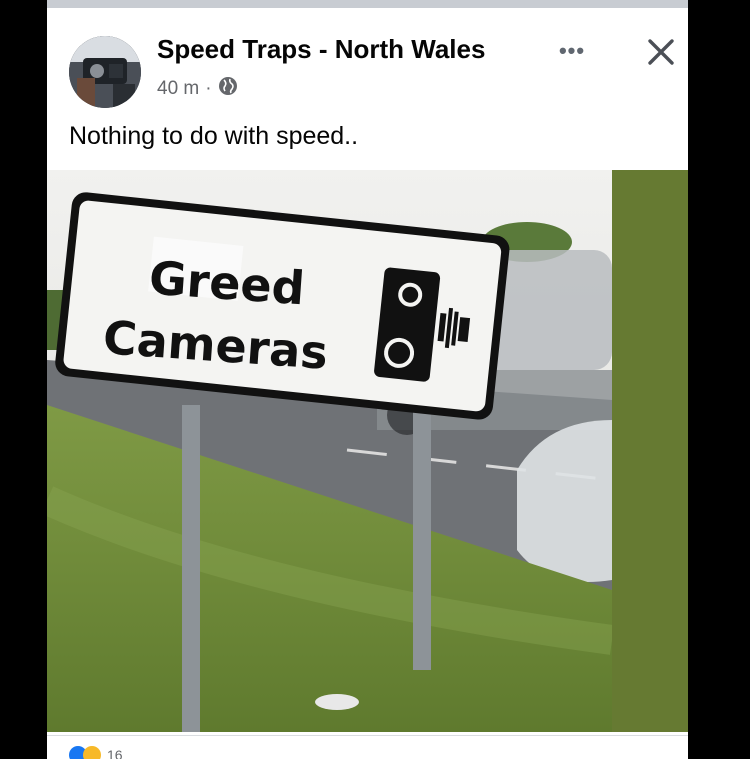 The height and width of the screenshot is (759, 750). What do you see at coordinates (115, 753) in the screenshot?
I see `reaction-count: 16` at bounding box center [115, 753].